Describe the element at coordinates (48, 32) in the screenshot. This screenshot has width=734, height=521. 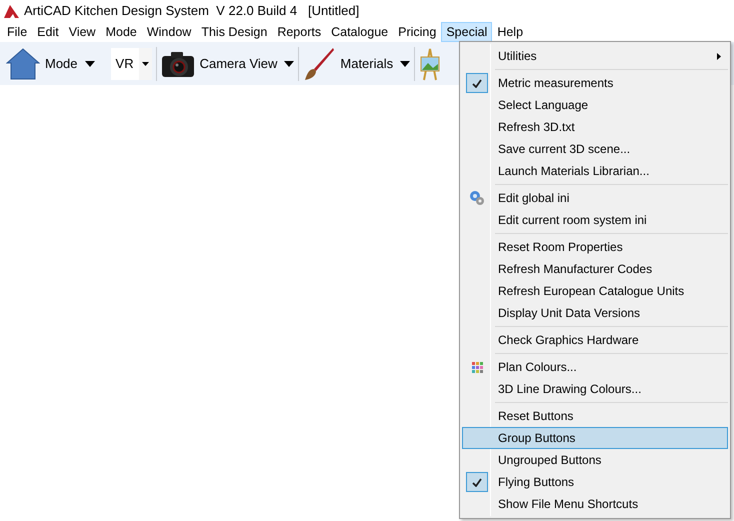
I see `menu-bar-item: Edit` at that location.